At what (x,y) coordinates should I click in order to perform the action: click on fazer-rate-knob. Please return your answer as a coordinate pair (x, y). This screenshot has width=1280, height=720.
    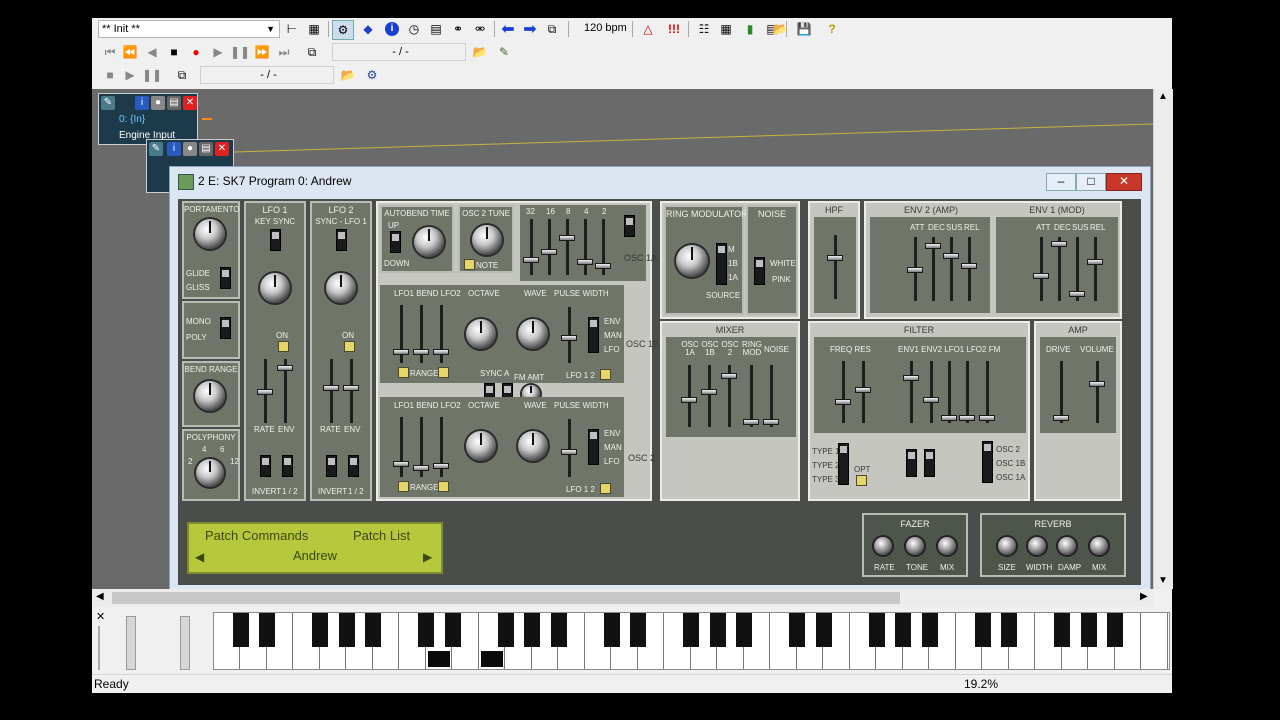
    Looking at the image, I should click on (883, 546).